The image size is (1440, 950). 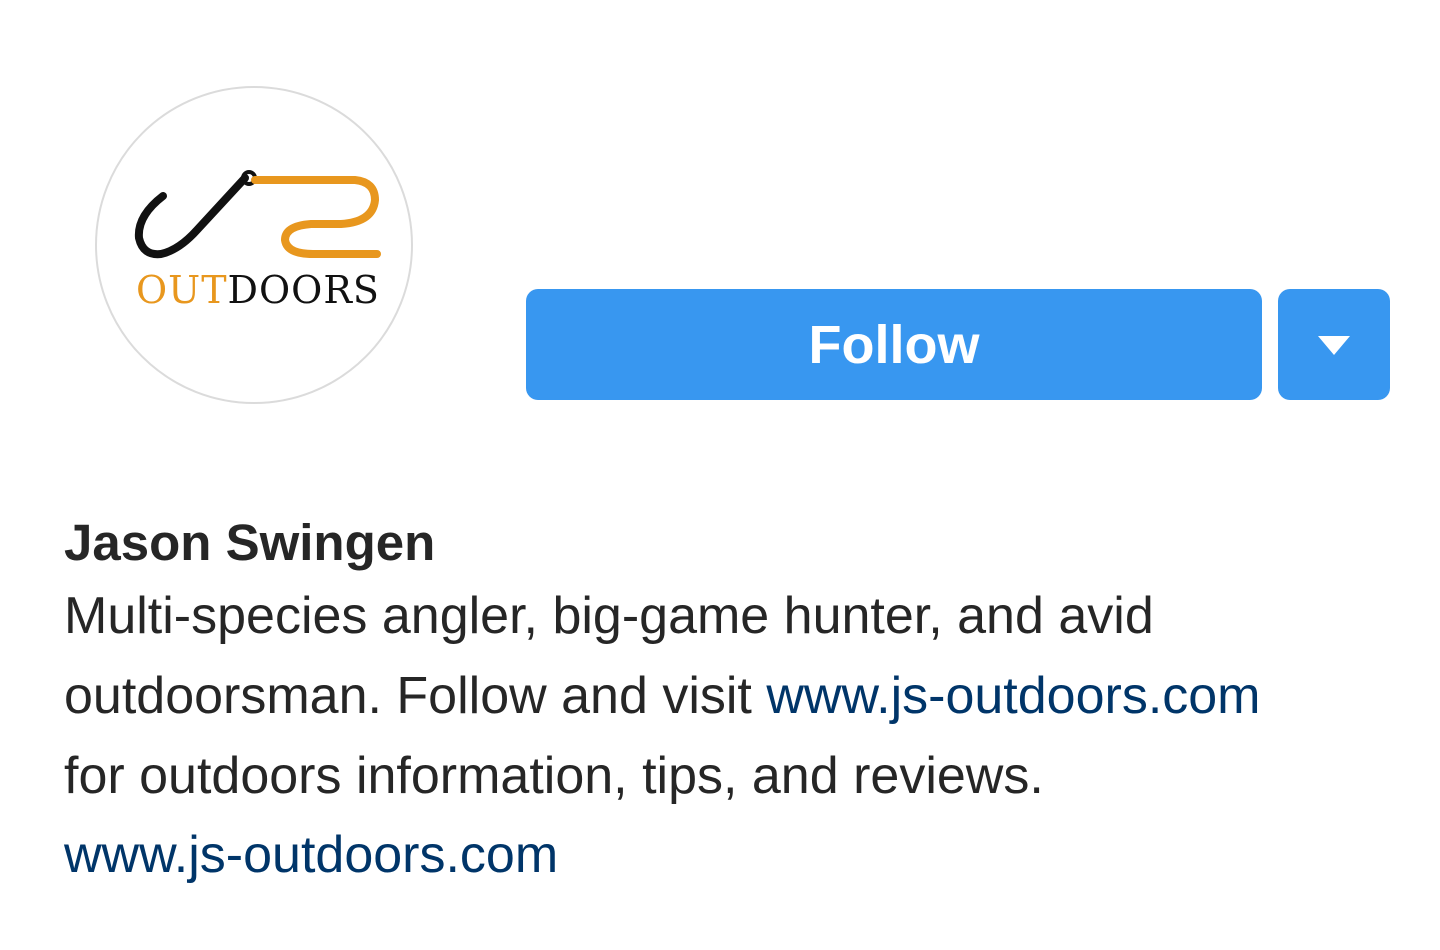 What do you see at coordinates (182, 290) in the screenshot?
I see `logo-text-out: OUT` at bounding box center [182, 290].